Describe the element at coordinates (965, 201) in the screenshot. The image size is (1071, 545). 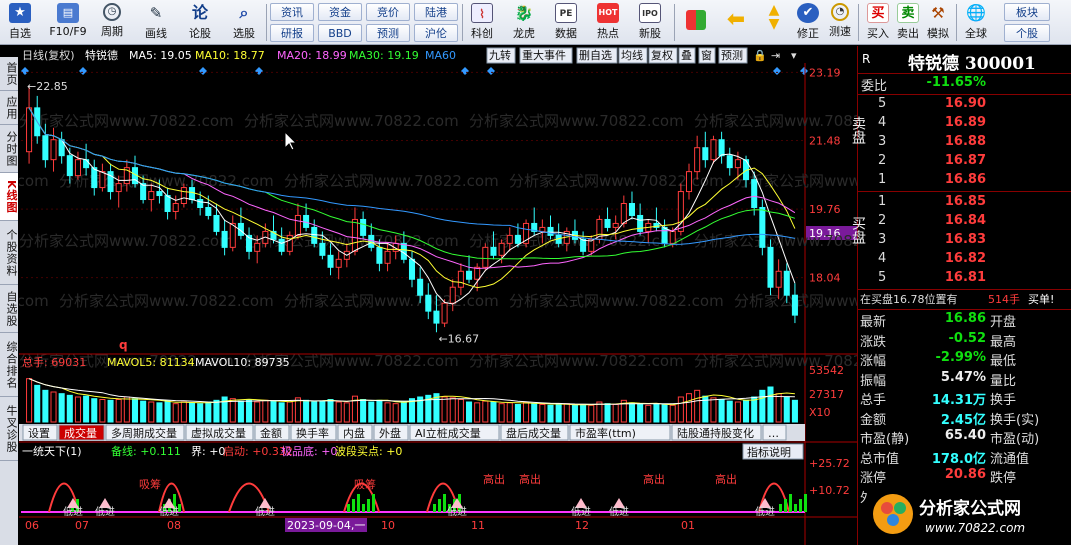
I see `level-price: 16.85` at that location.